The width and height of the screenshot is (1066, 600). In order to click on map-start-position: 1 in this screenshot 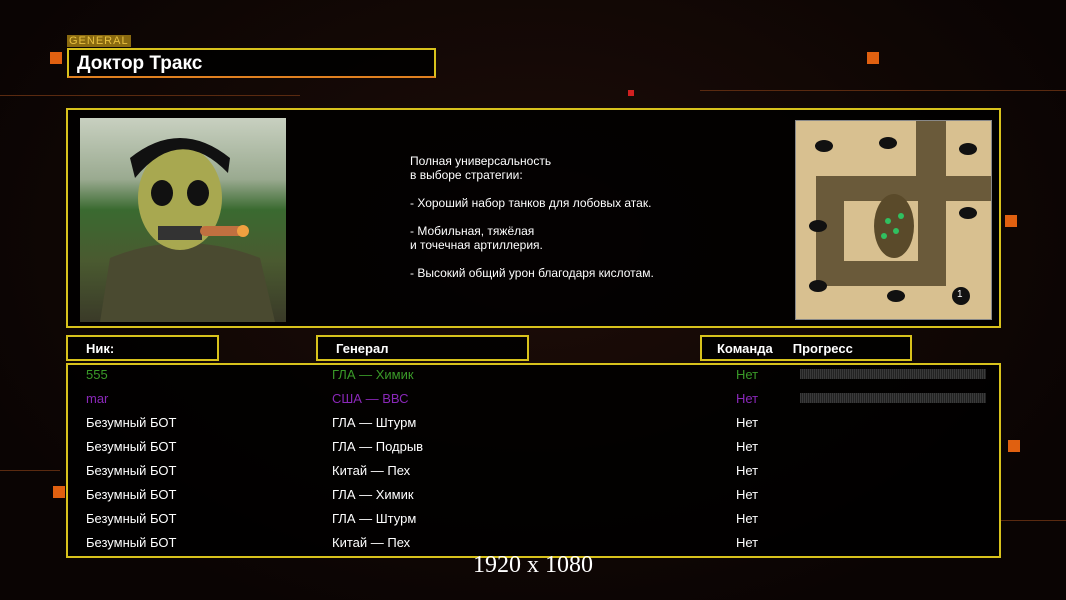, I will do `click(960, 294)`.